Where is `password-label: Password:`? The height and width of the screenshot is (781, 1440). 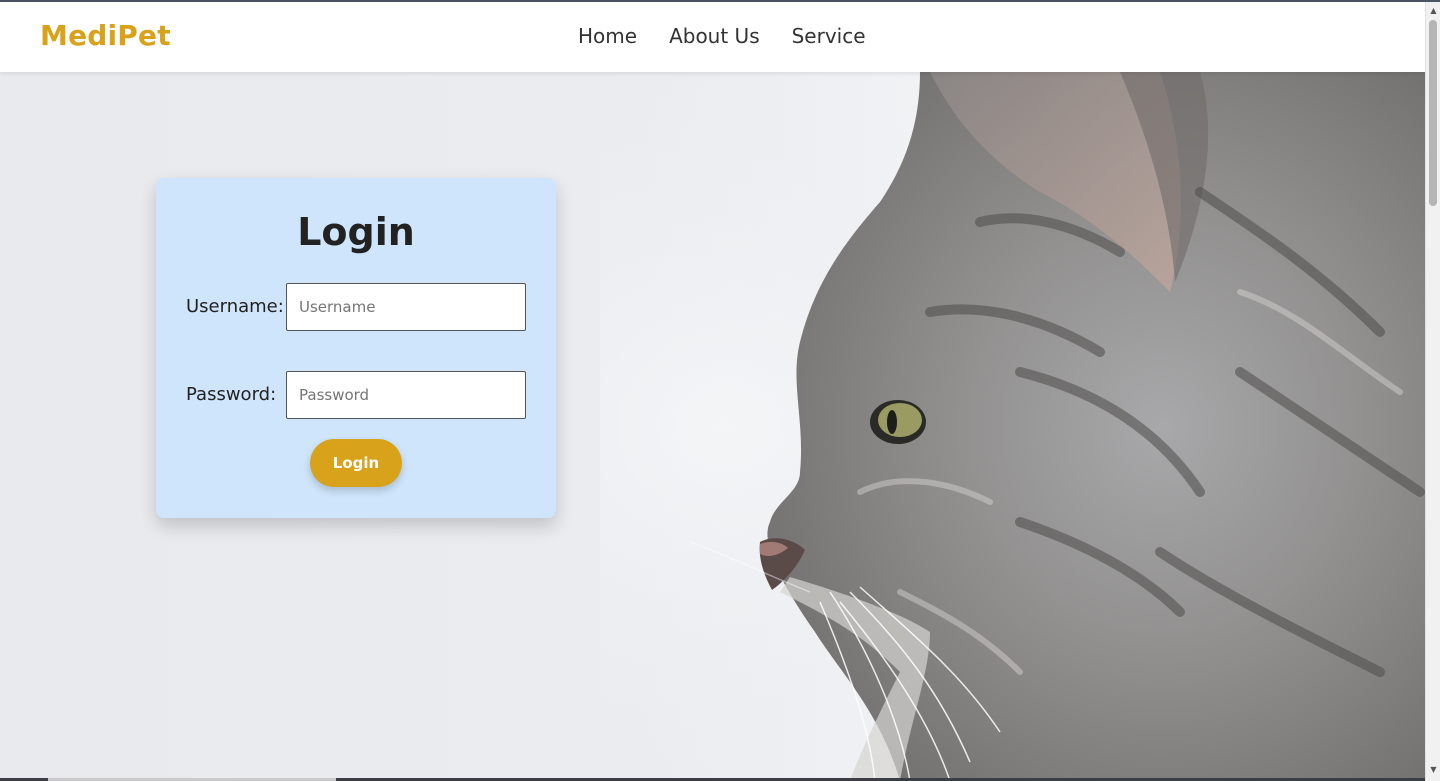
password-label: Password: is located at coordinates (231, 394).